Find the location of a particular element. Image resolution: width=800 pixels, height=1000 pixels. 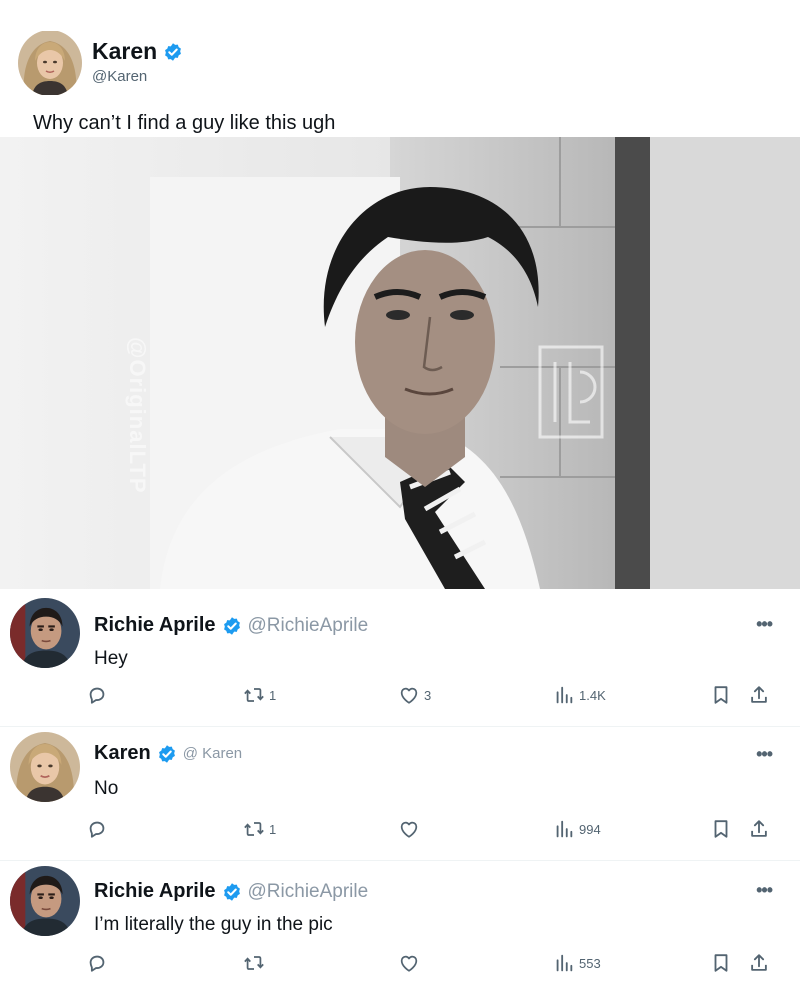

like-count: 3 is located at coordinates (428, 695).